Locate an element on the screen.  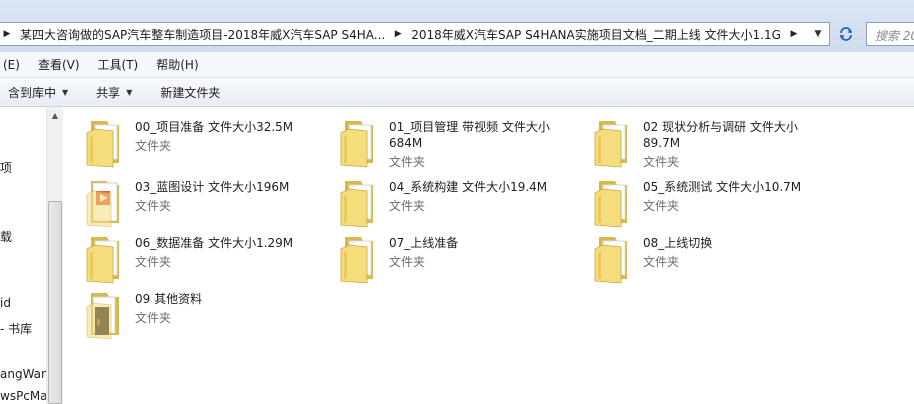
nav-item-library: - 书库 is located at coordinates (16, 328).